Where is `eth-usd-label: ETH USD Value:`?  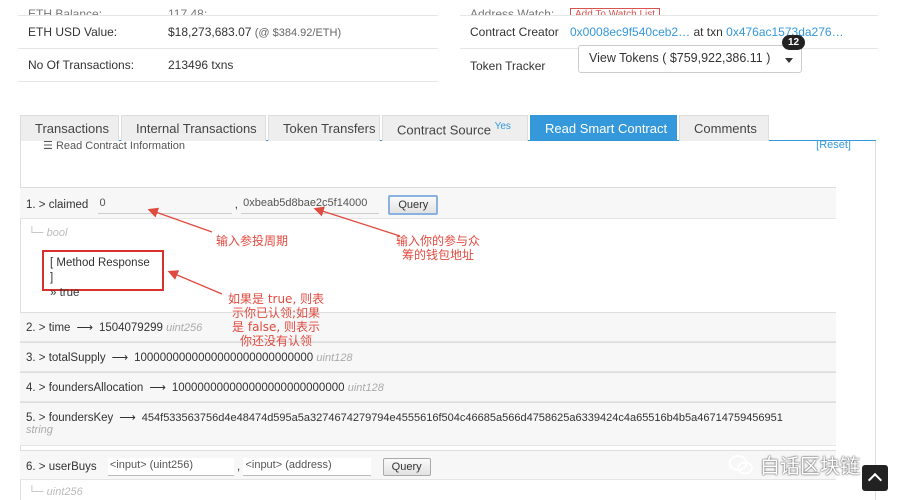 eth-usd-label: ETH USD Value: is located at coordinates (73, 32).